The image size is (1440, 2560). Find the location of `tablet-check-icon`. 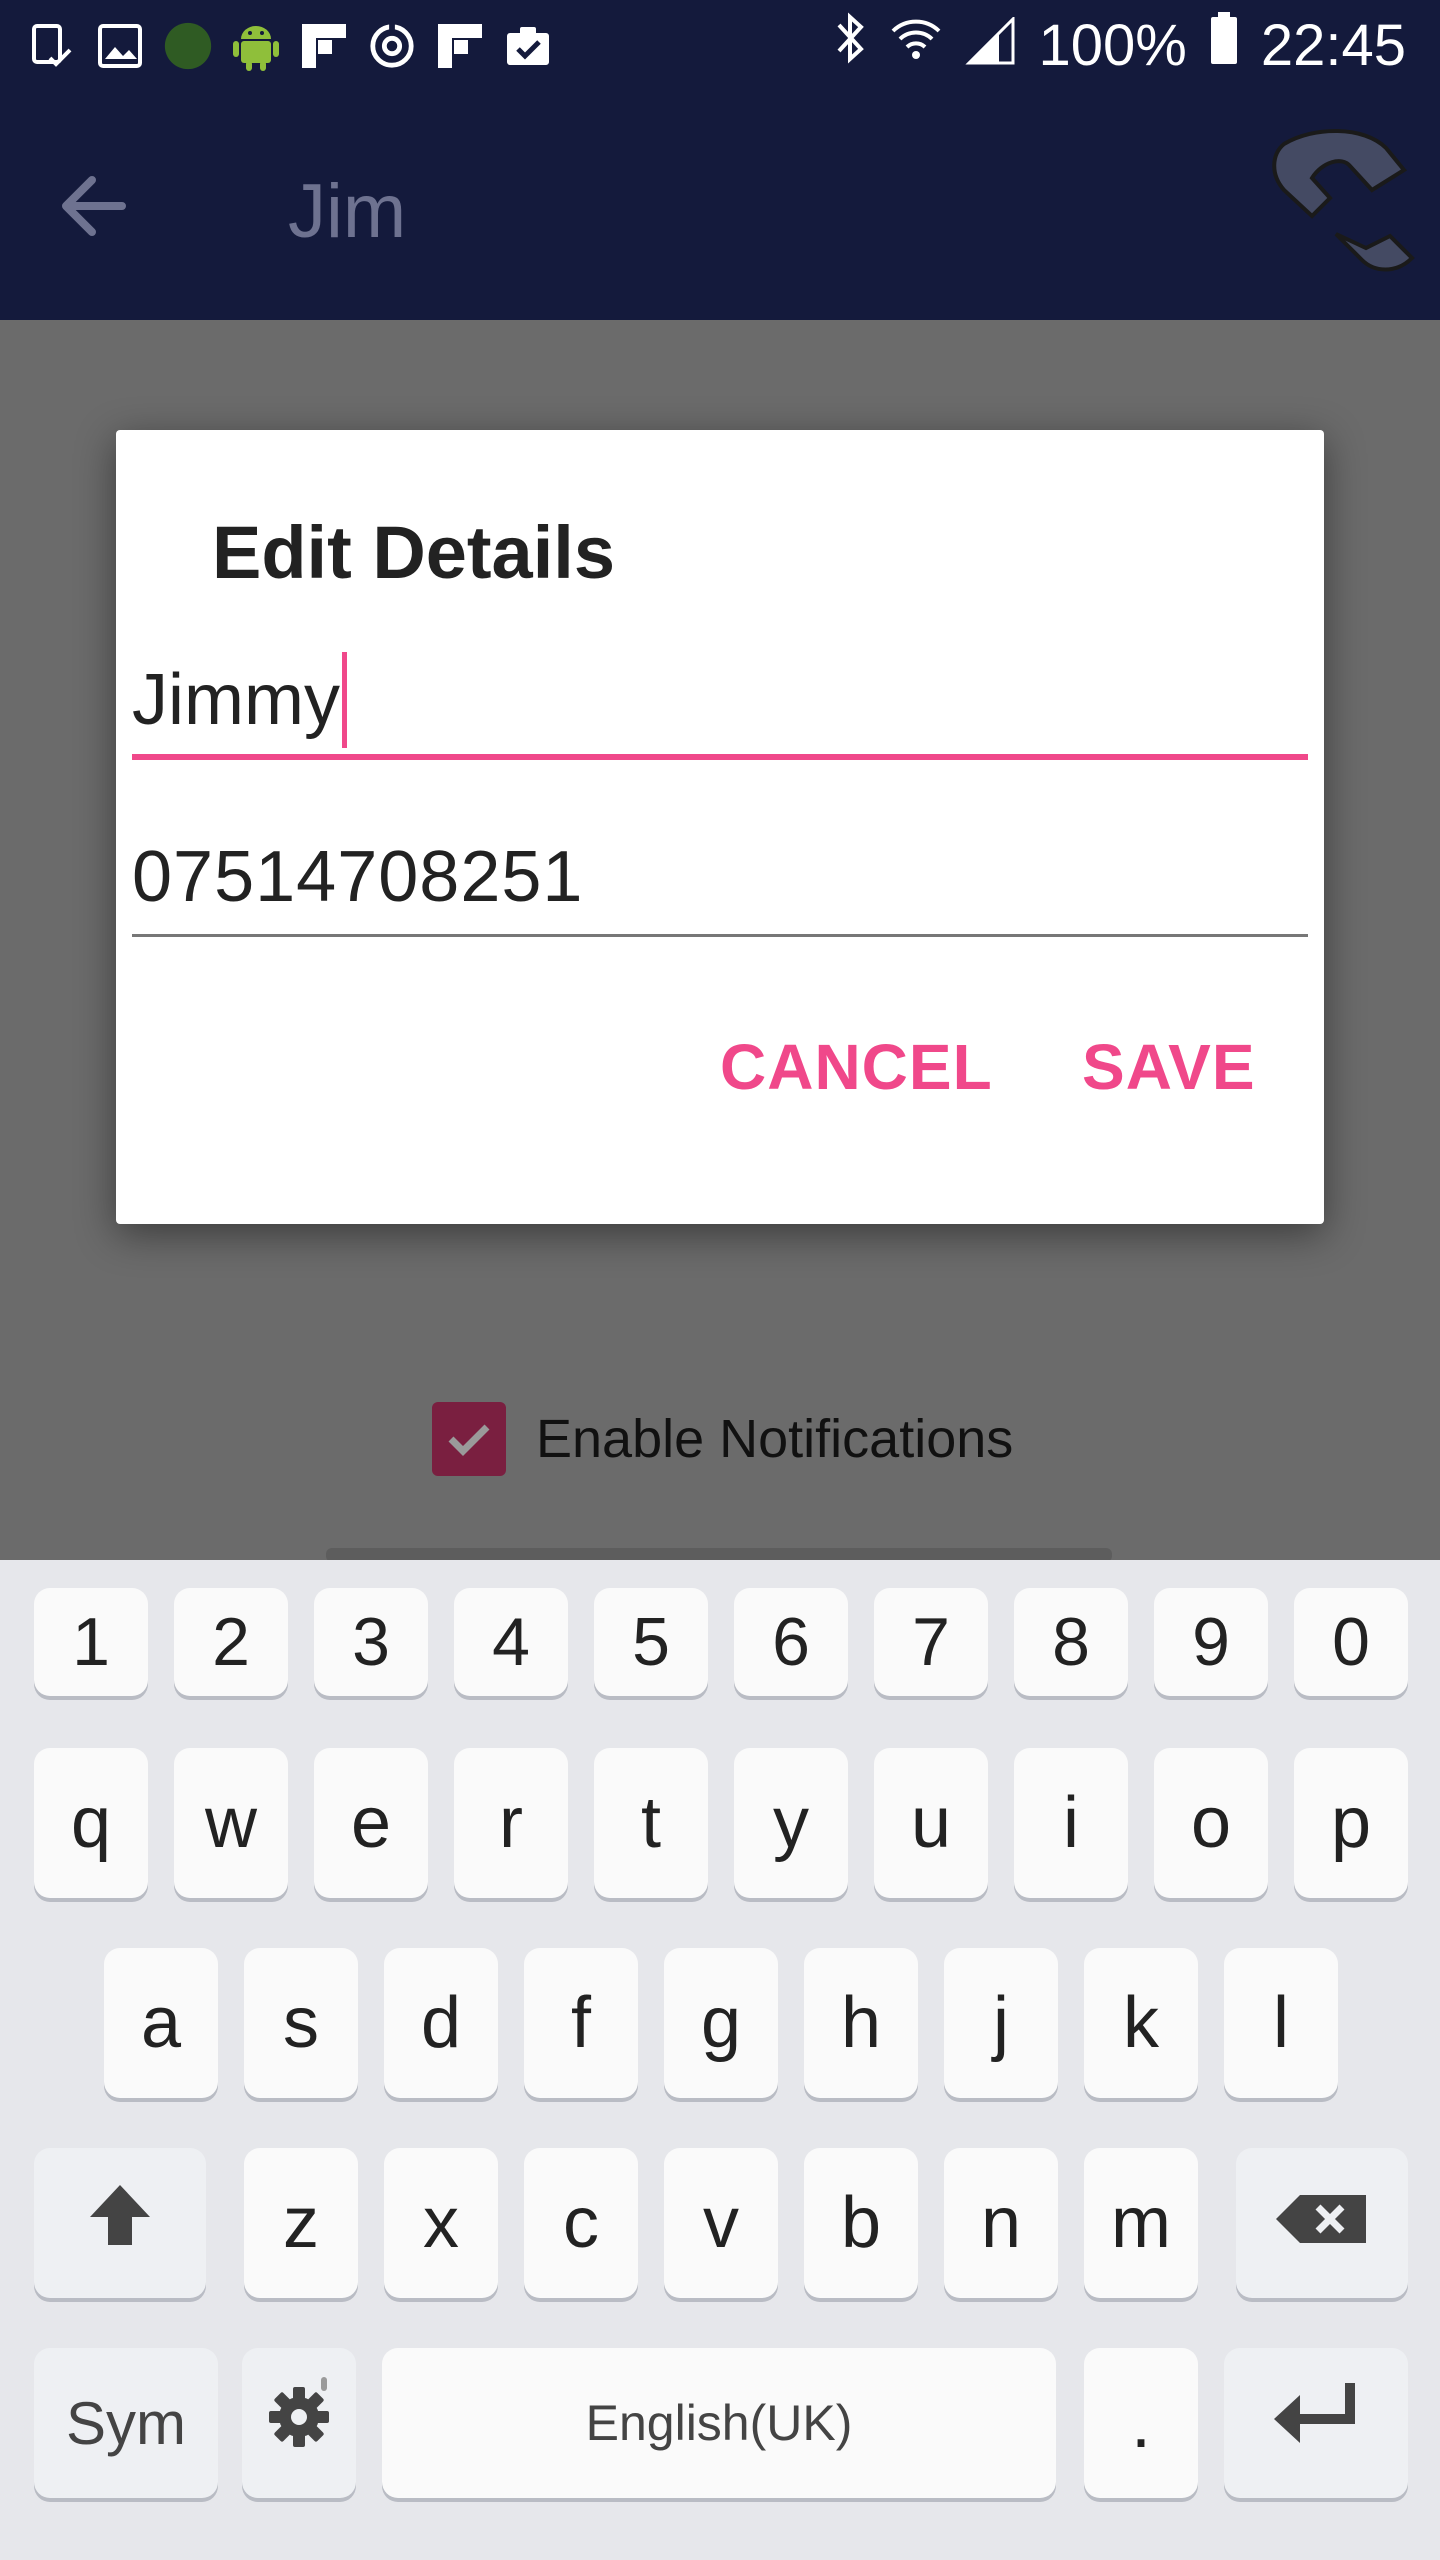

tablet-check-icon is located at coordinates (52, 46).